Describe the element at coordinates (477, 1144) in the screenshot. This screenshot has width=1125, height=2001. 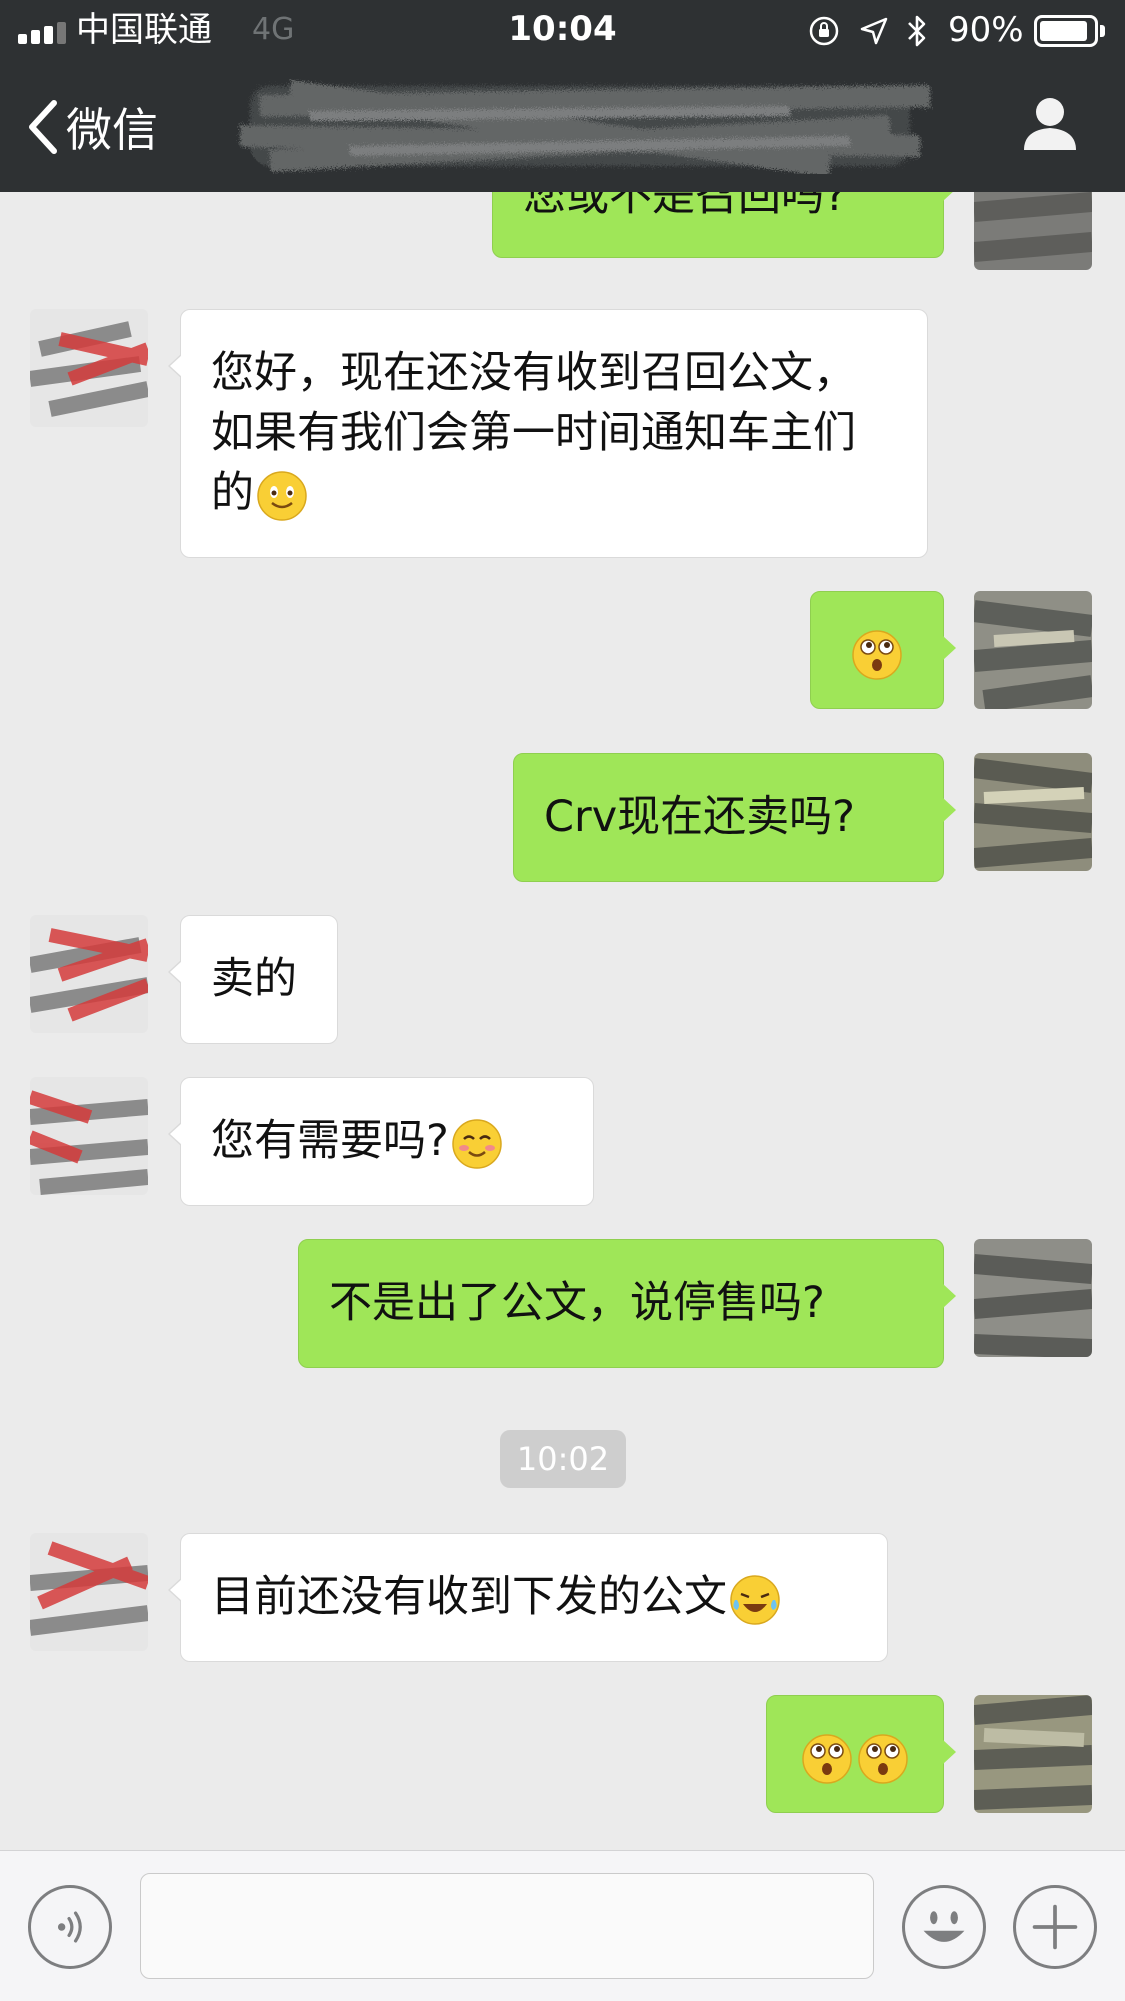
I see `blush-emoji-icon` at that location.